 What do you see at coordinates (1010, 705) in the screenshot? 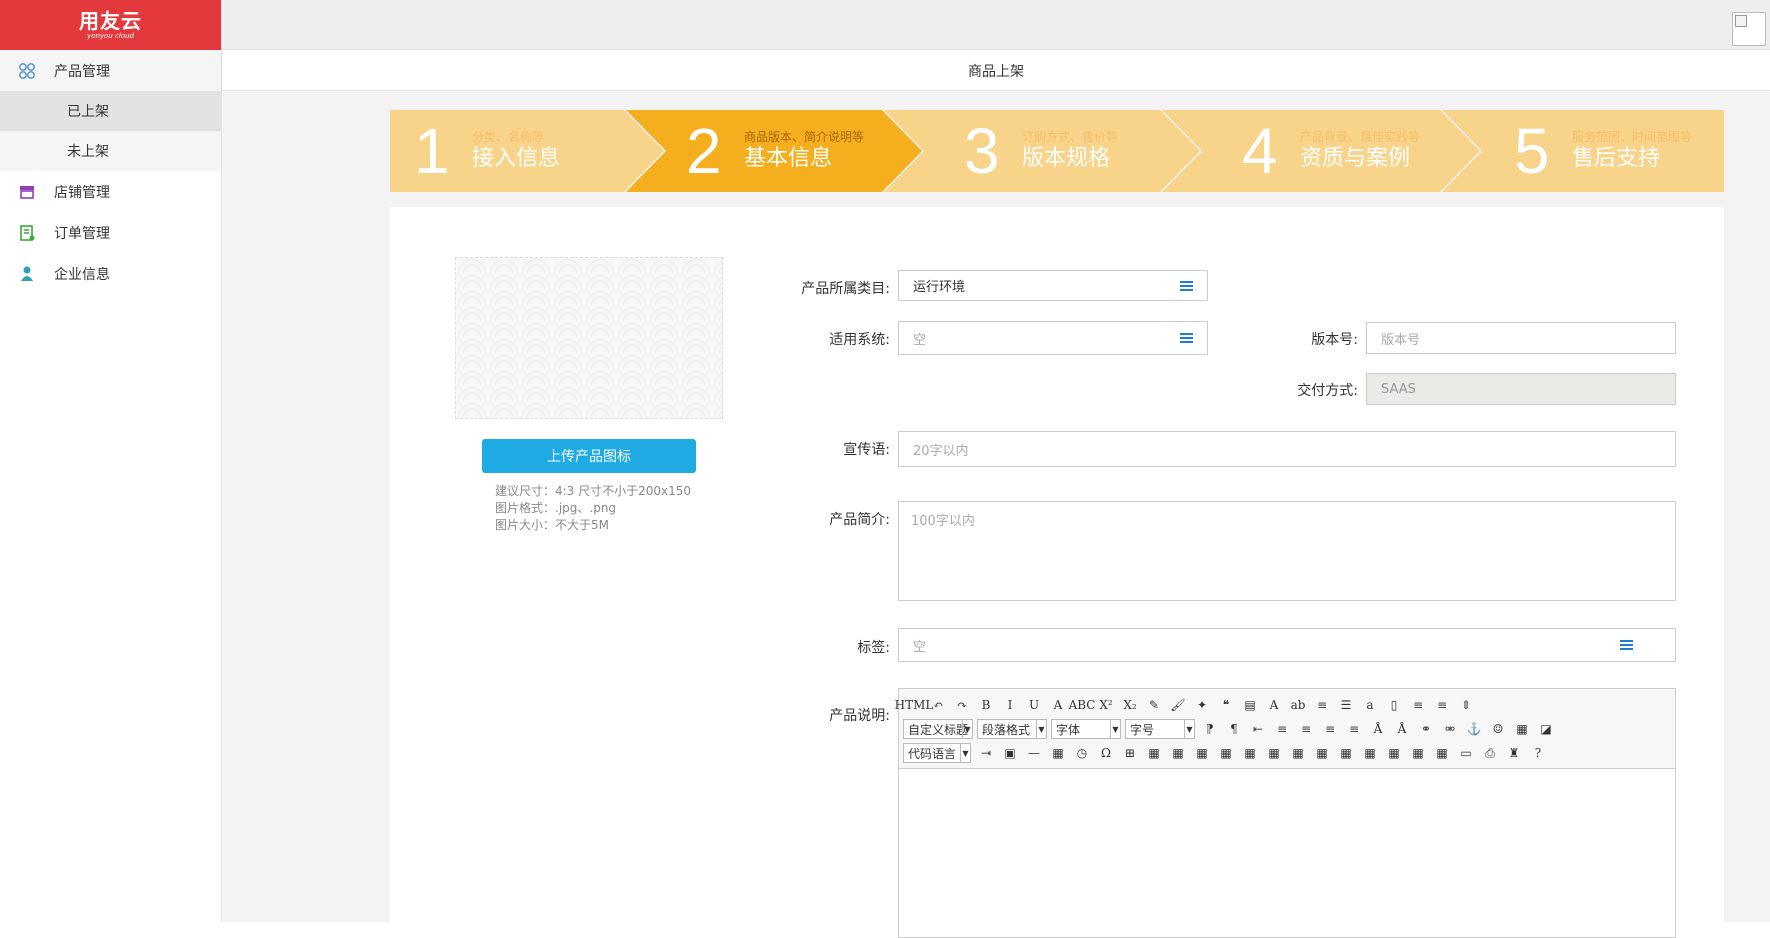
I see `toolbar-button: I` at bounding box center [1010, 705].